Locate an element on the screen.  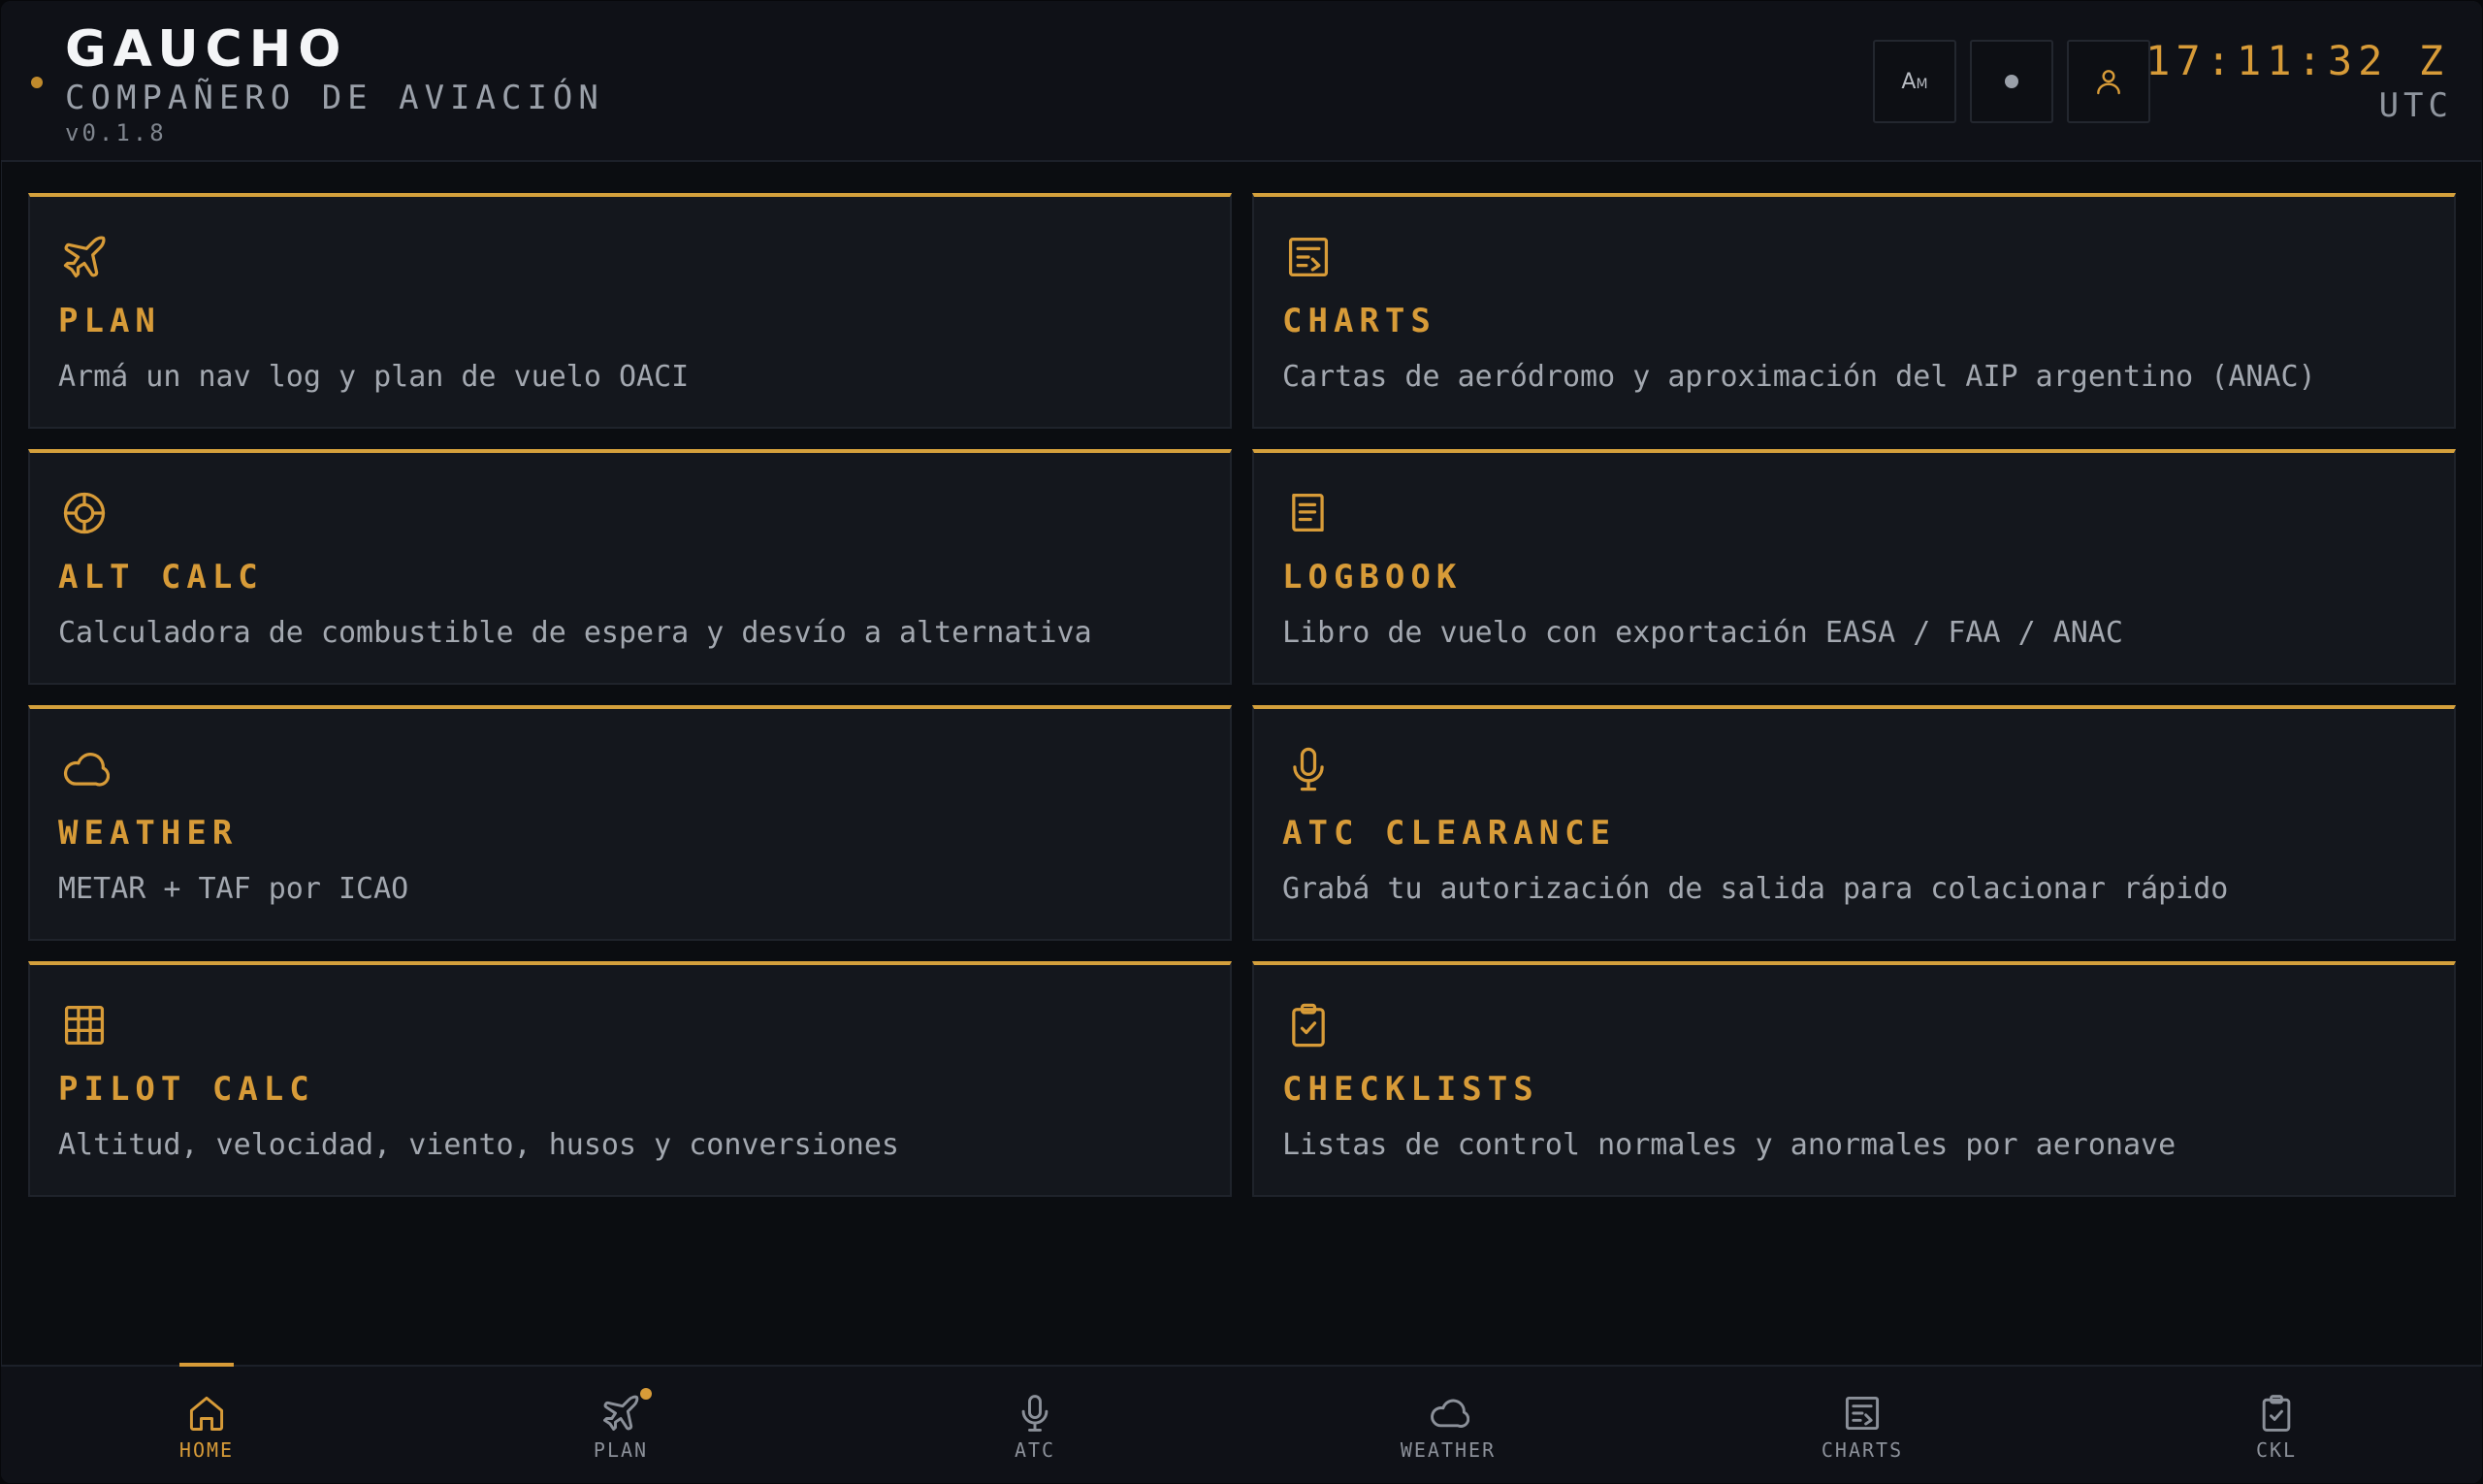
card-description: METAR + TAF por ICAO is located at coordinates (234, 889).